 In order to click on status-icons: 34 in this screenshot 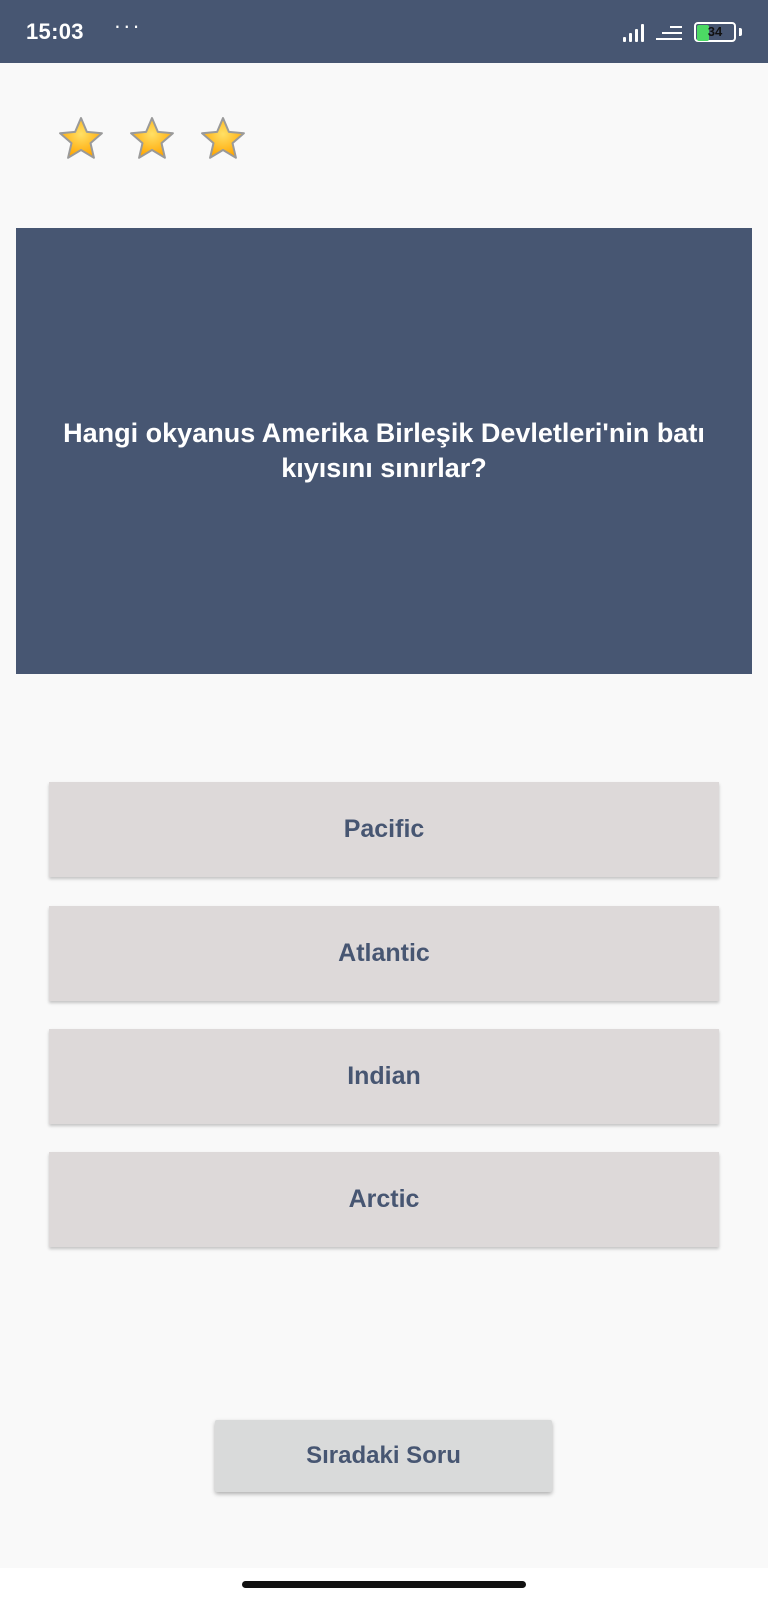, I will do `click(682, 31)`.